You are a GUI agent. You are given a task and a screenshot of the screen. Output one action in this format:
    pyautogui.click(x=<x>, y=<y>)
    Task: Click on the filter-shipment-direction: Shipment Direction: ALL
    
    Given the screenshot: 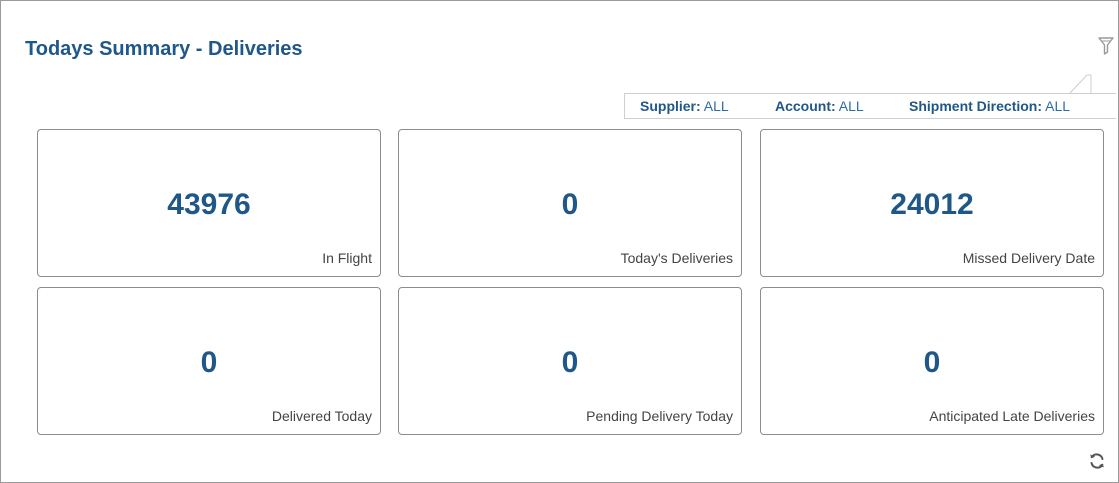 What is the action you would take?
    pyautogui.click(x=989, y=106)
    